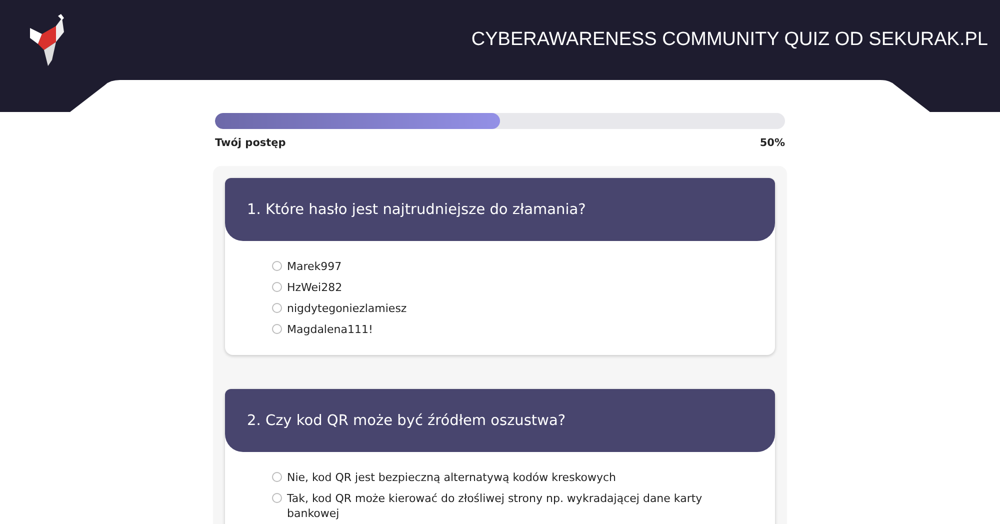 This screenshot has height=524, width=1000. I want to click on answer-option: Nie, kod QR jest bezpieczną alternatywą kodów kreskowych, so click(492, 477).